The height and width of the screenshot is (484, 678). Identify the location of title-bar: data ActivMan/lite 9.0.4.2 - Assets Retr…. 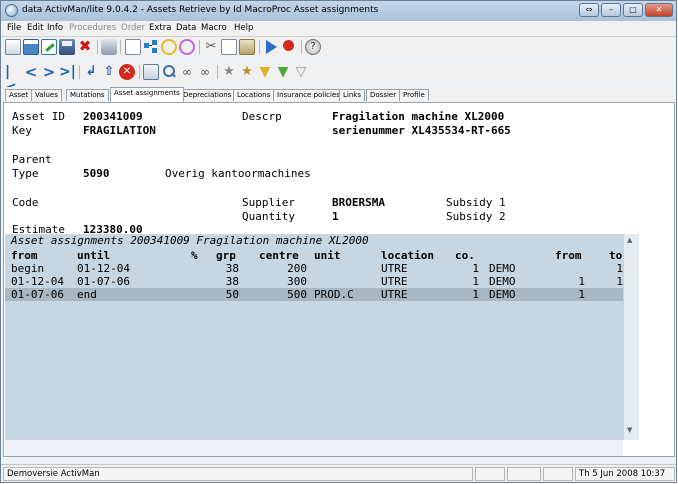
(338, 11).